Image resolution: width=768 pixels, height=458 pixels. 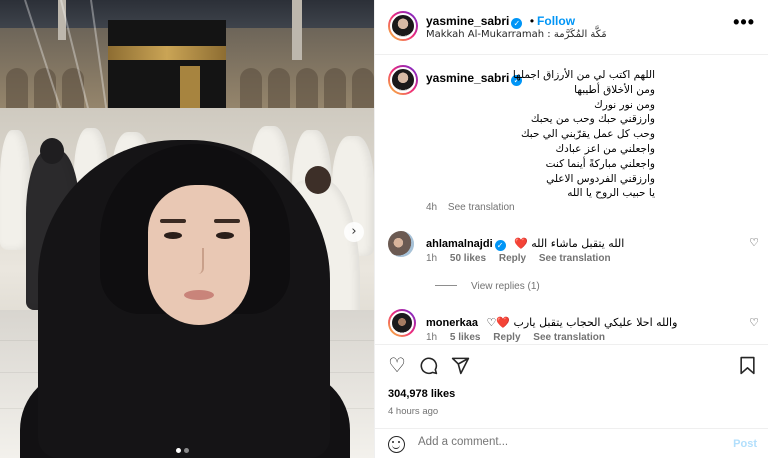 What do you see at coordinates (744, 22) in the screenshot?
I see `more-horizontal-icon: •••` at bounding box center [744, 22].